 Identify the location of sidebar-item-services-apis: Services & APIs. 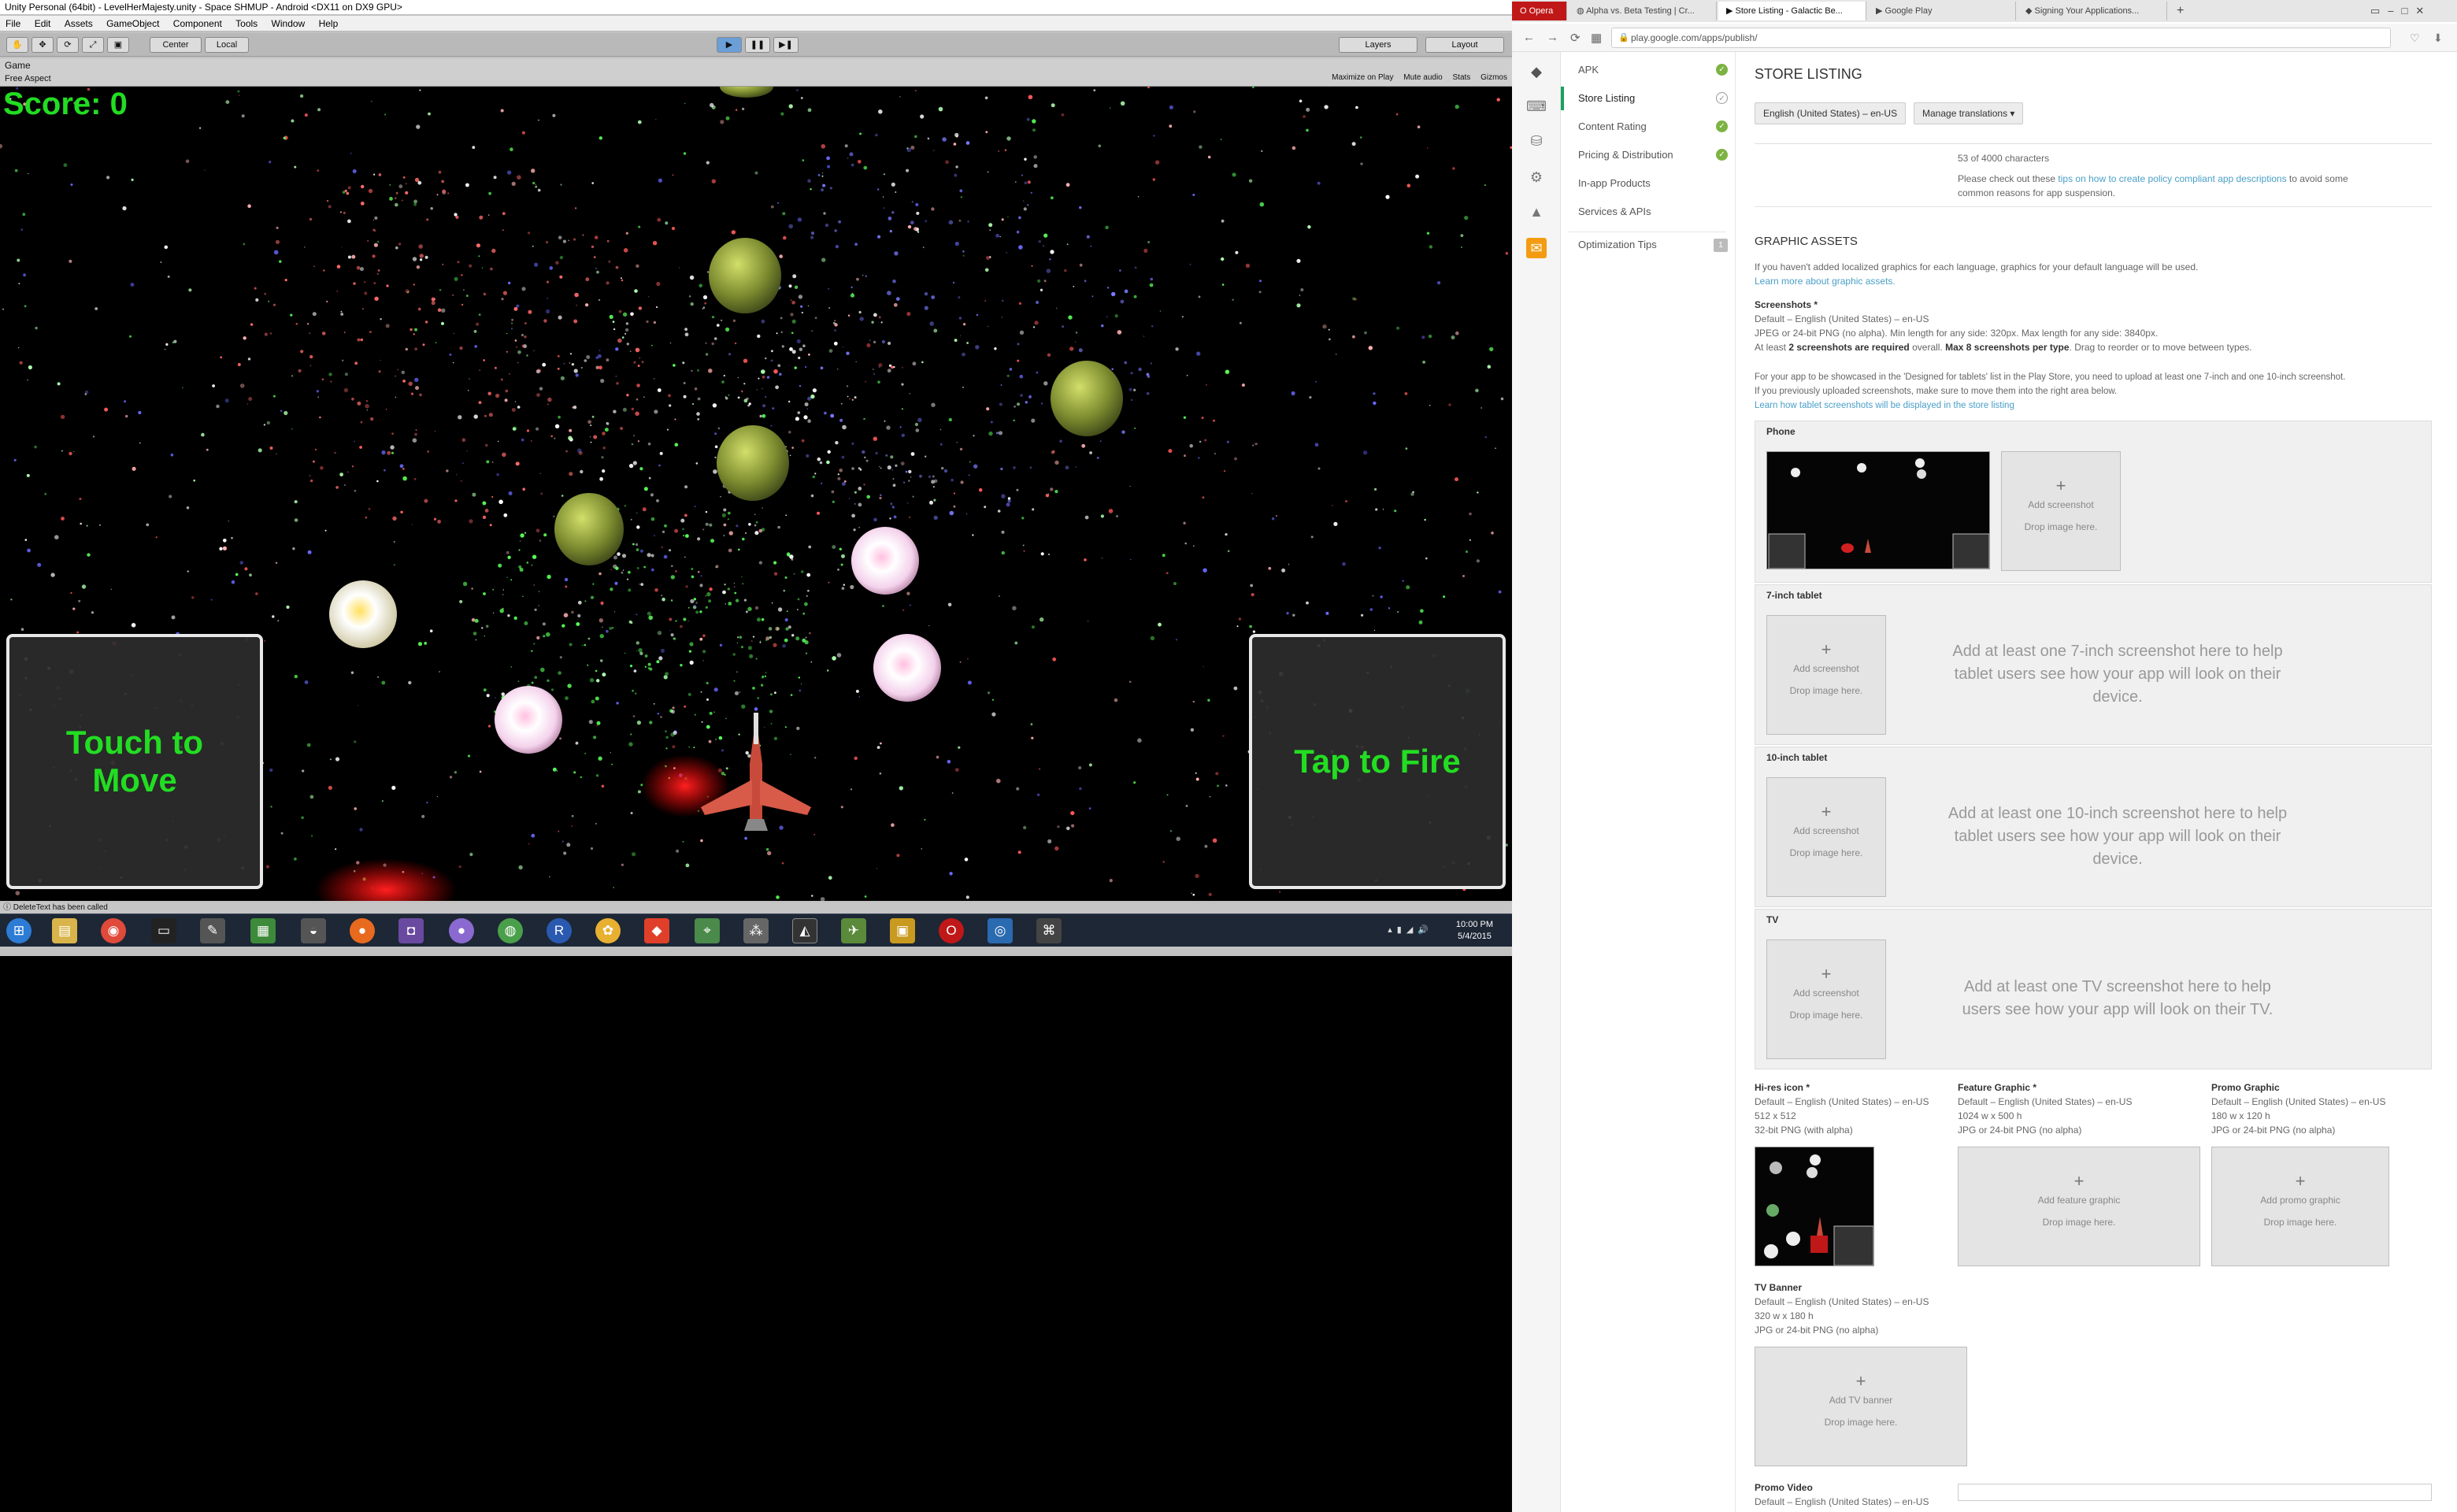
(1648, 212).